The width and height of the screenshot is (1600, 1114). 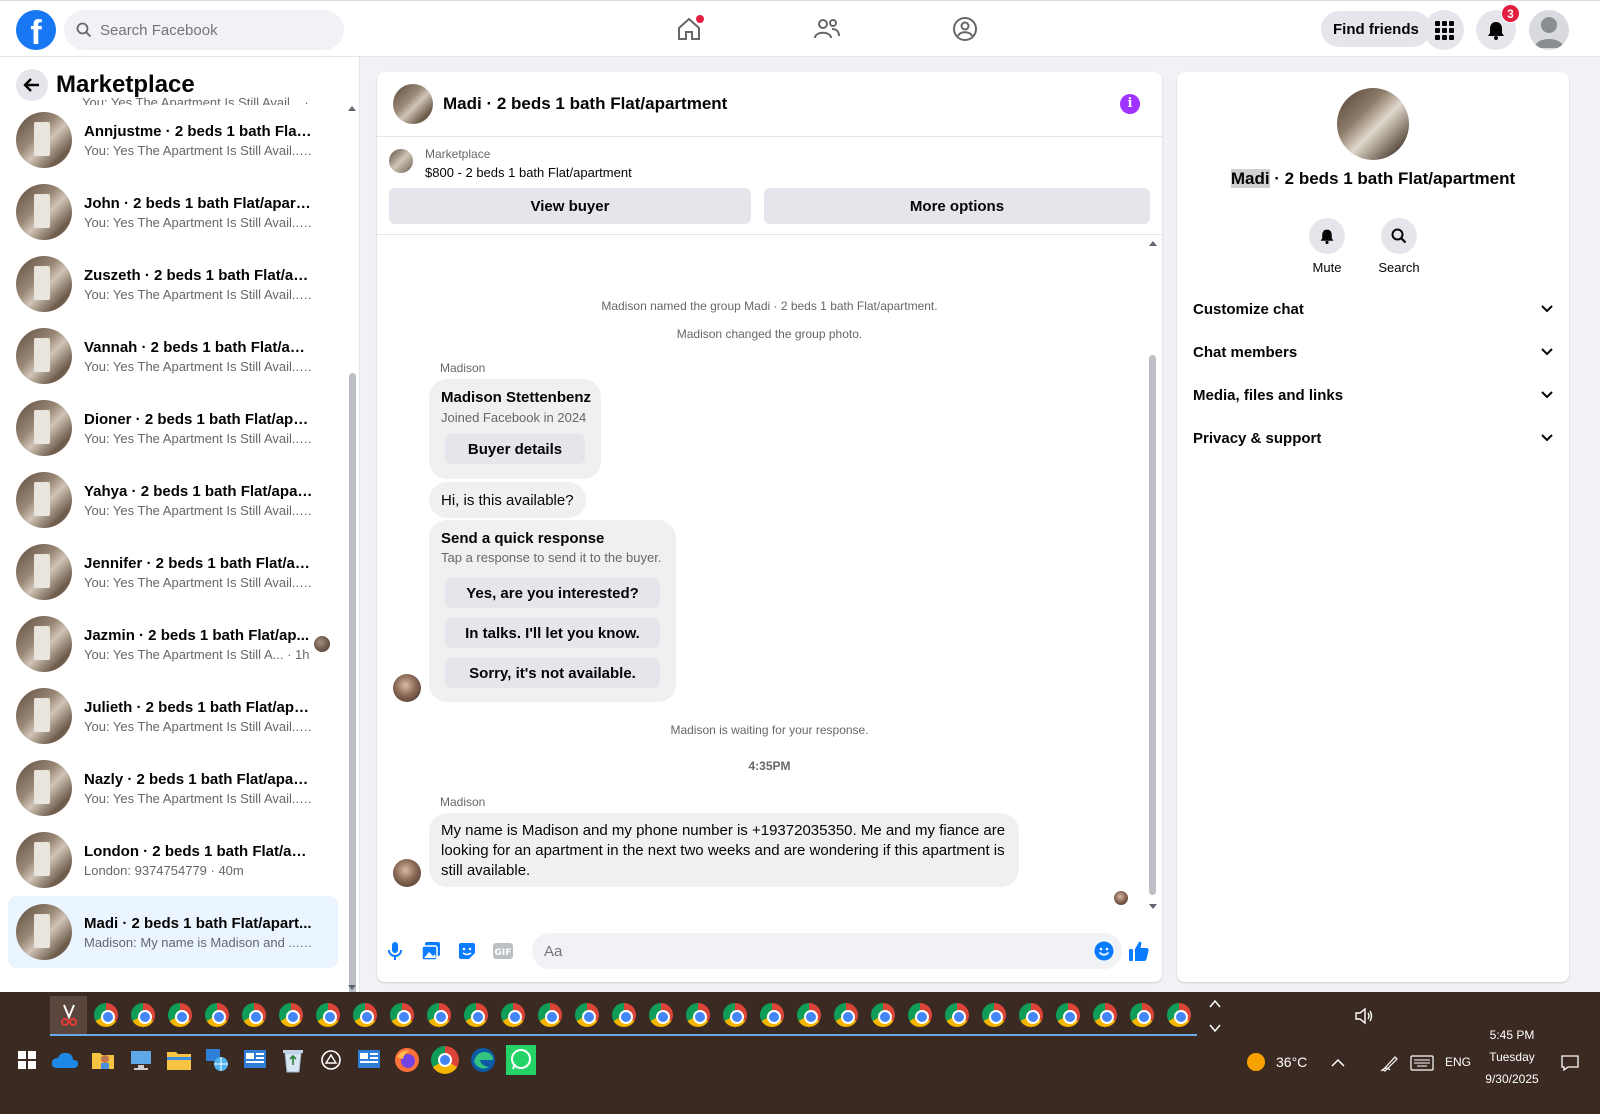 I want to click on view-buyer-button: View buyer, so click(x=570, y=206).